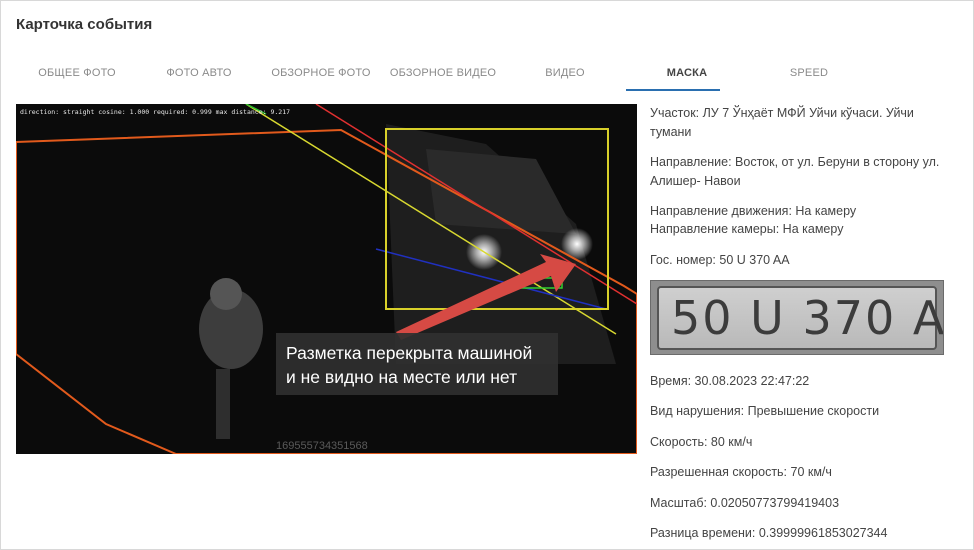  I want to click on plate-image: 50 U 370 AA, so click(797, 317).